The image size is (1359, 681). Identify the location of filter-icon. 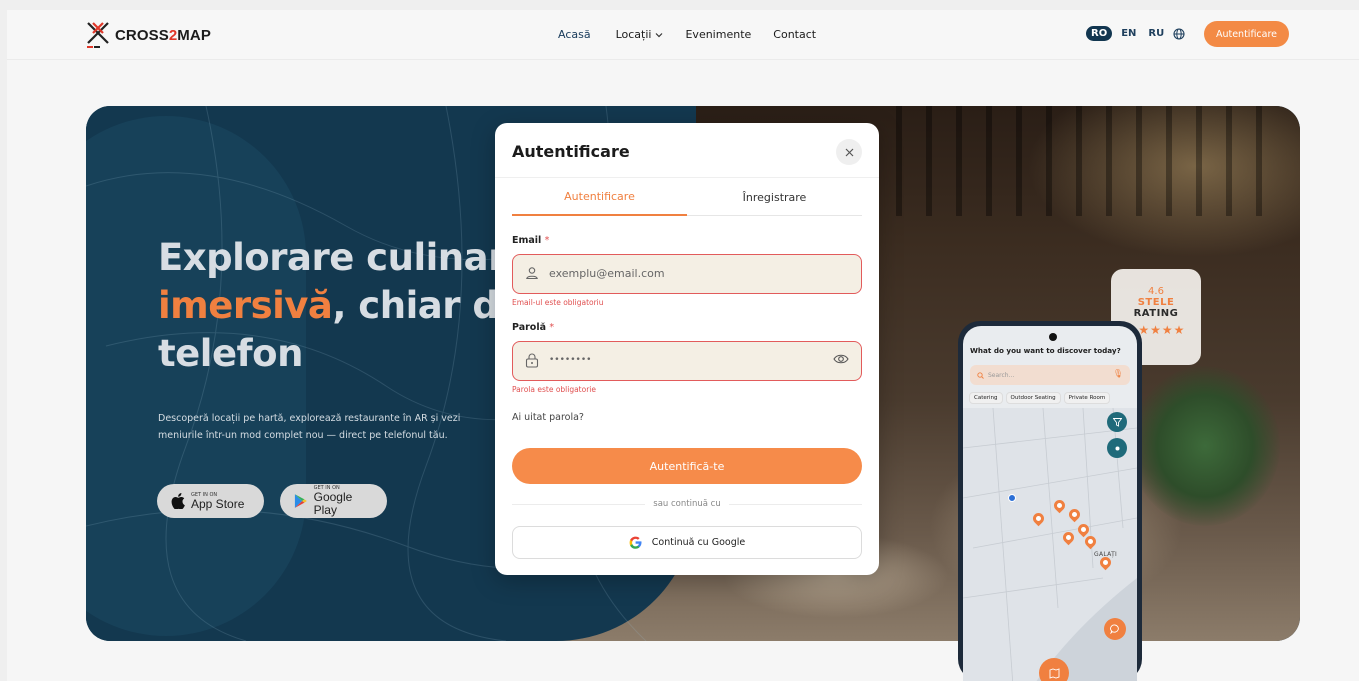
(1117, 422).